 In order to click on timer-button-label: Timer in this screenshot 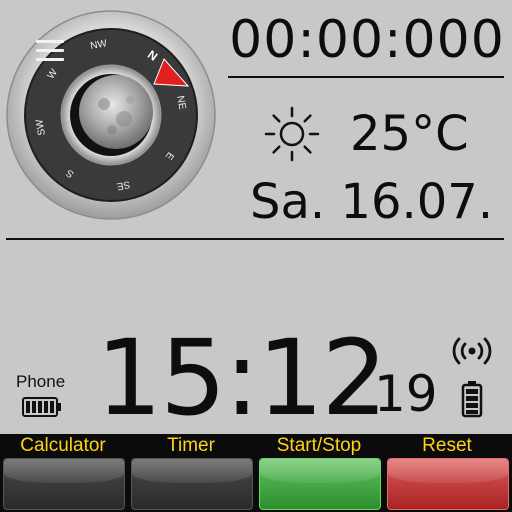, I will do `click(191, 445)`.